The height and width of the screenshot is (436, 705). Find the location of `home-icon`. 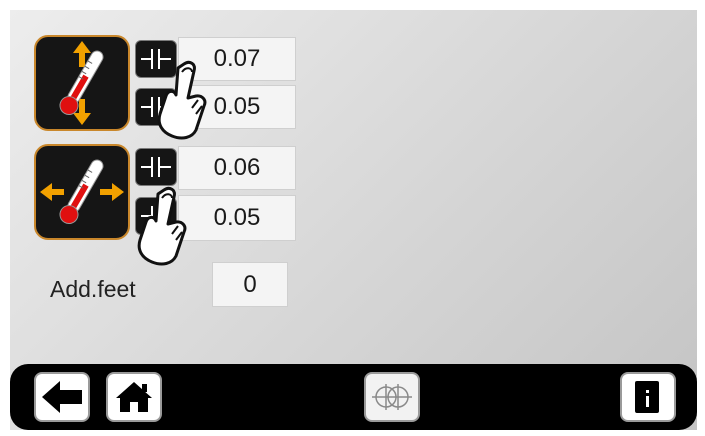

home-icon is located at coordinates (134, 397).